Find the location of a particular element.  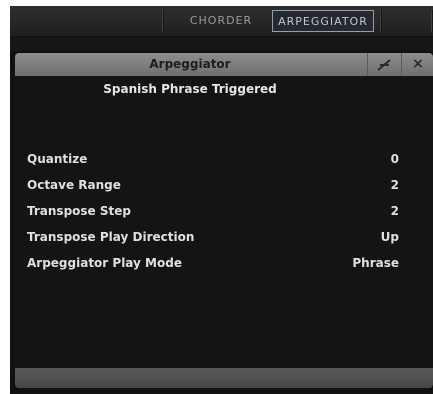

panel-gap is located at coordinates (221, 44).